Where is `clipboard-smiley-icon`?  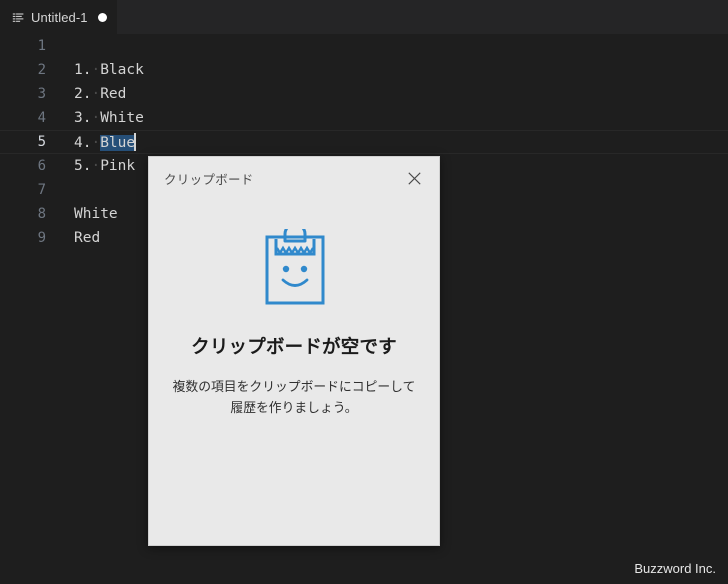 clipboard-smiley-icon is located at coordinates (294, 267).